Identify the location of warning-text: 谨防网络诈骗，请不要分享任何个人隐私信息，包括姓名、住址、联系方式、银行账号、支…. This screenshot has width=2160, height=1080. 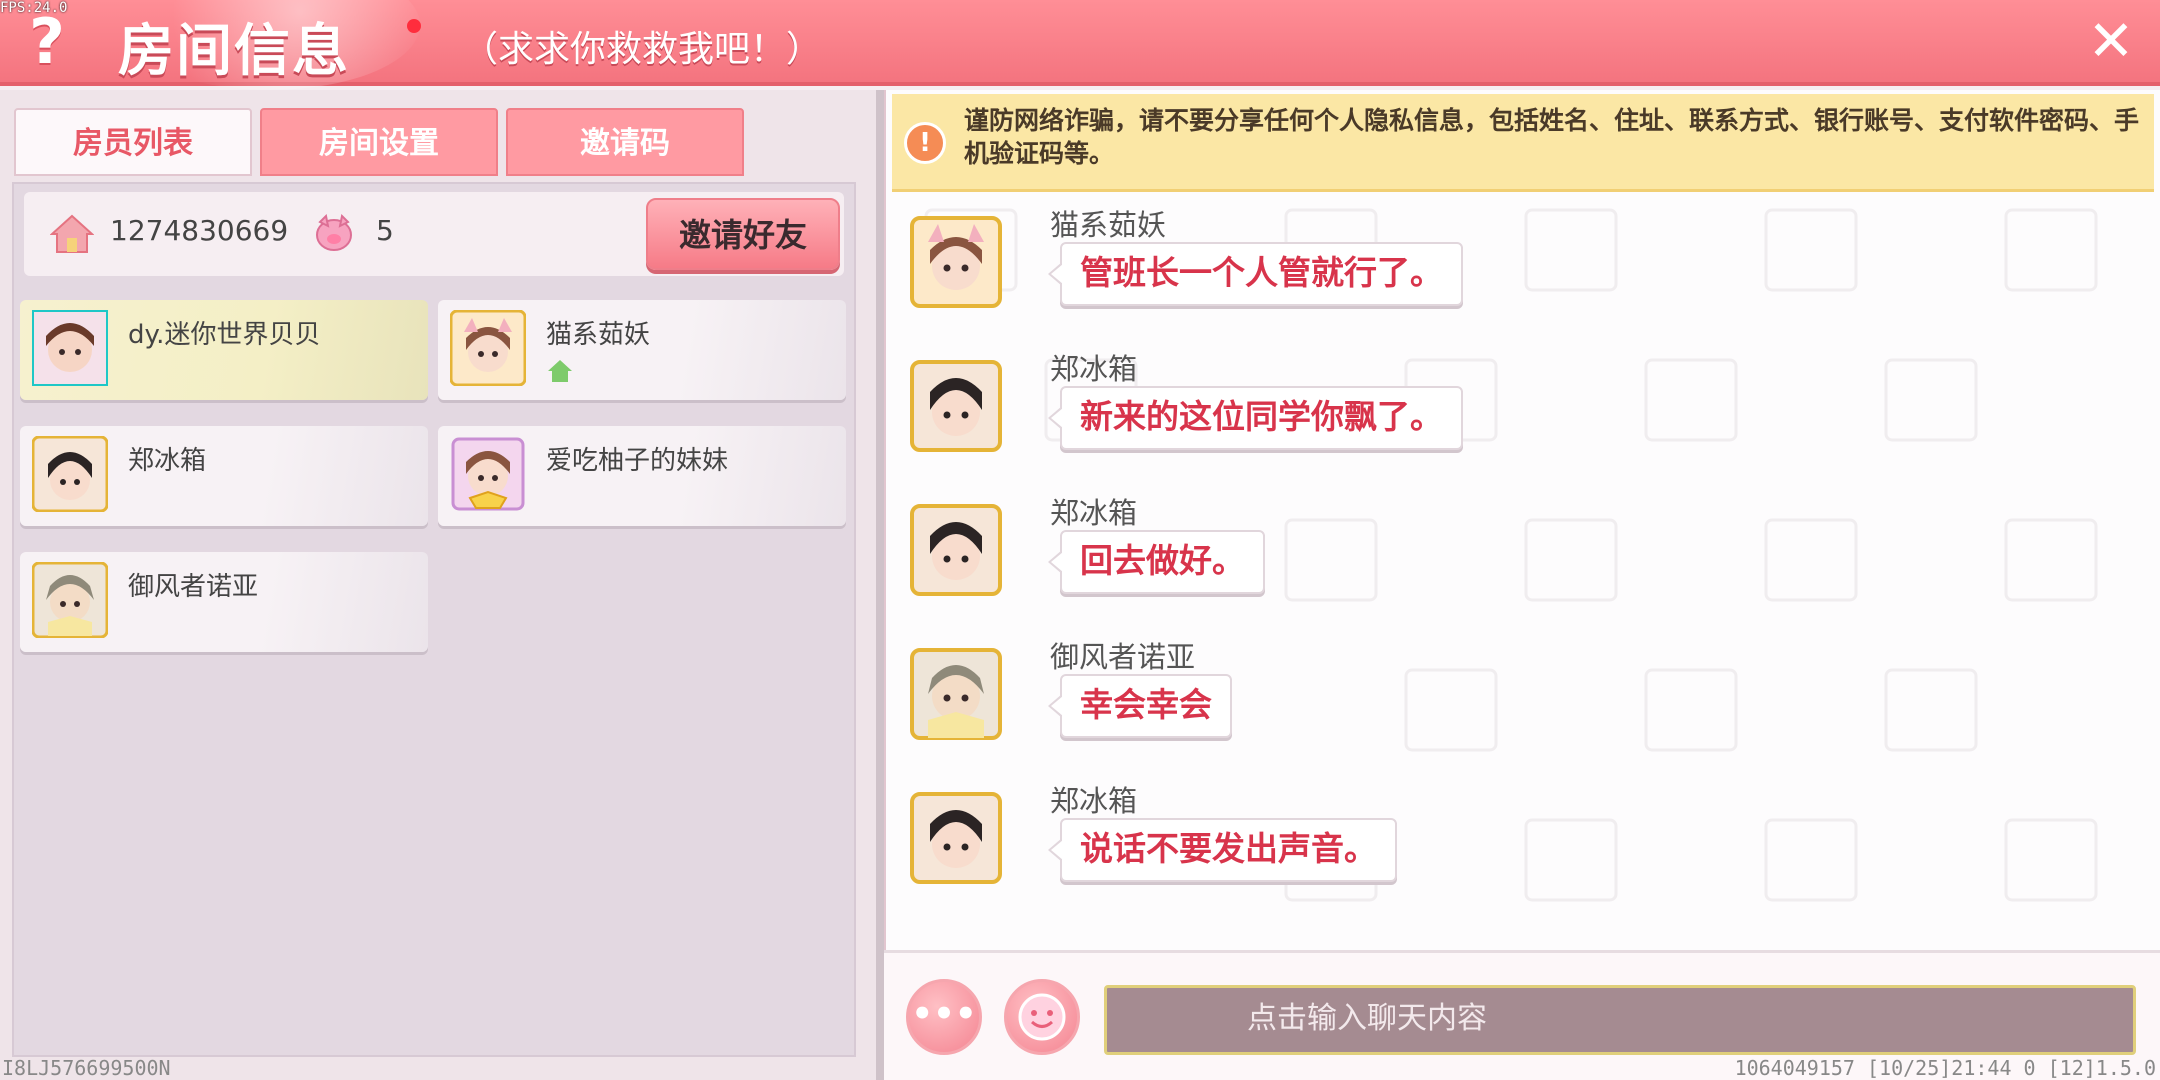
(1552, 137).